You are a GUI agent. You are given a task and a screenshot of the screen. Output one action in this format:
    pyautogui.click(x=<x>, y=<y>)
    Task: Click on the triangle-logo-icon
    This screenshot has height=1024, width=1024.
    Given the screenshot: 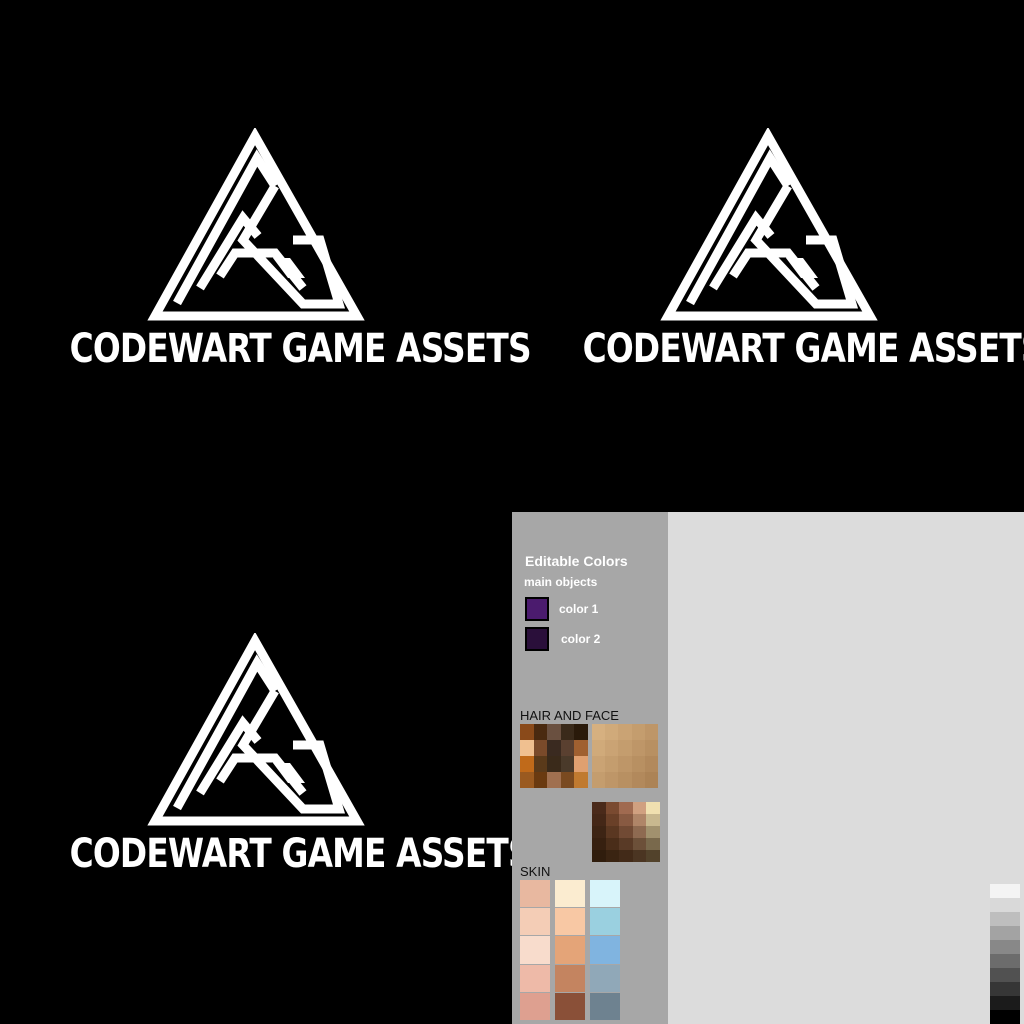 What is the action you would take?
    pyautogui.click(x=769, y=224)
    